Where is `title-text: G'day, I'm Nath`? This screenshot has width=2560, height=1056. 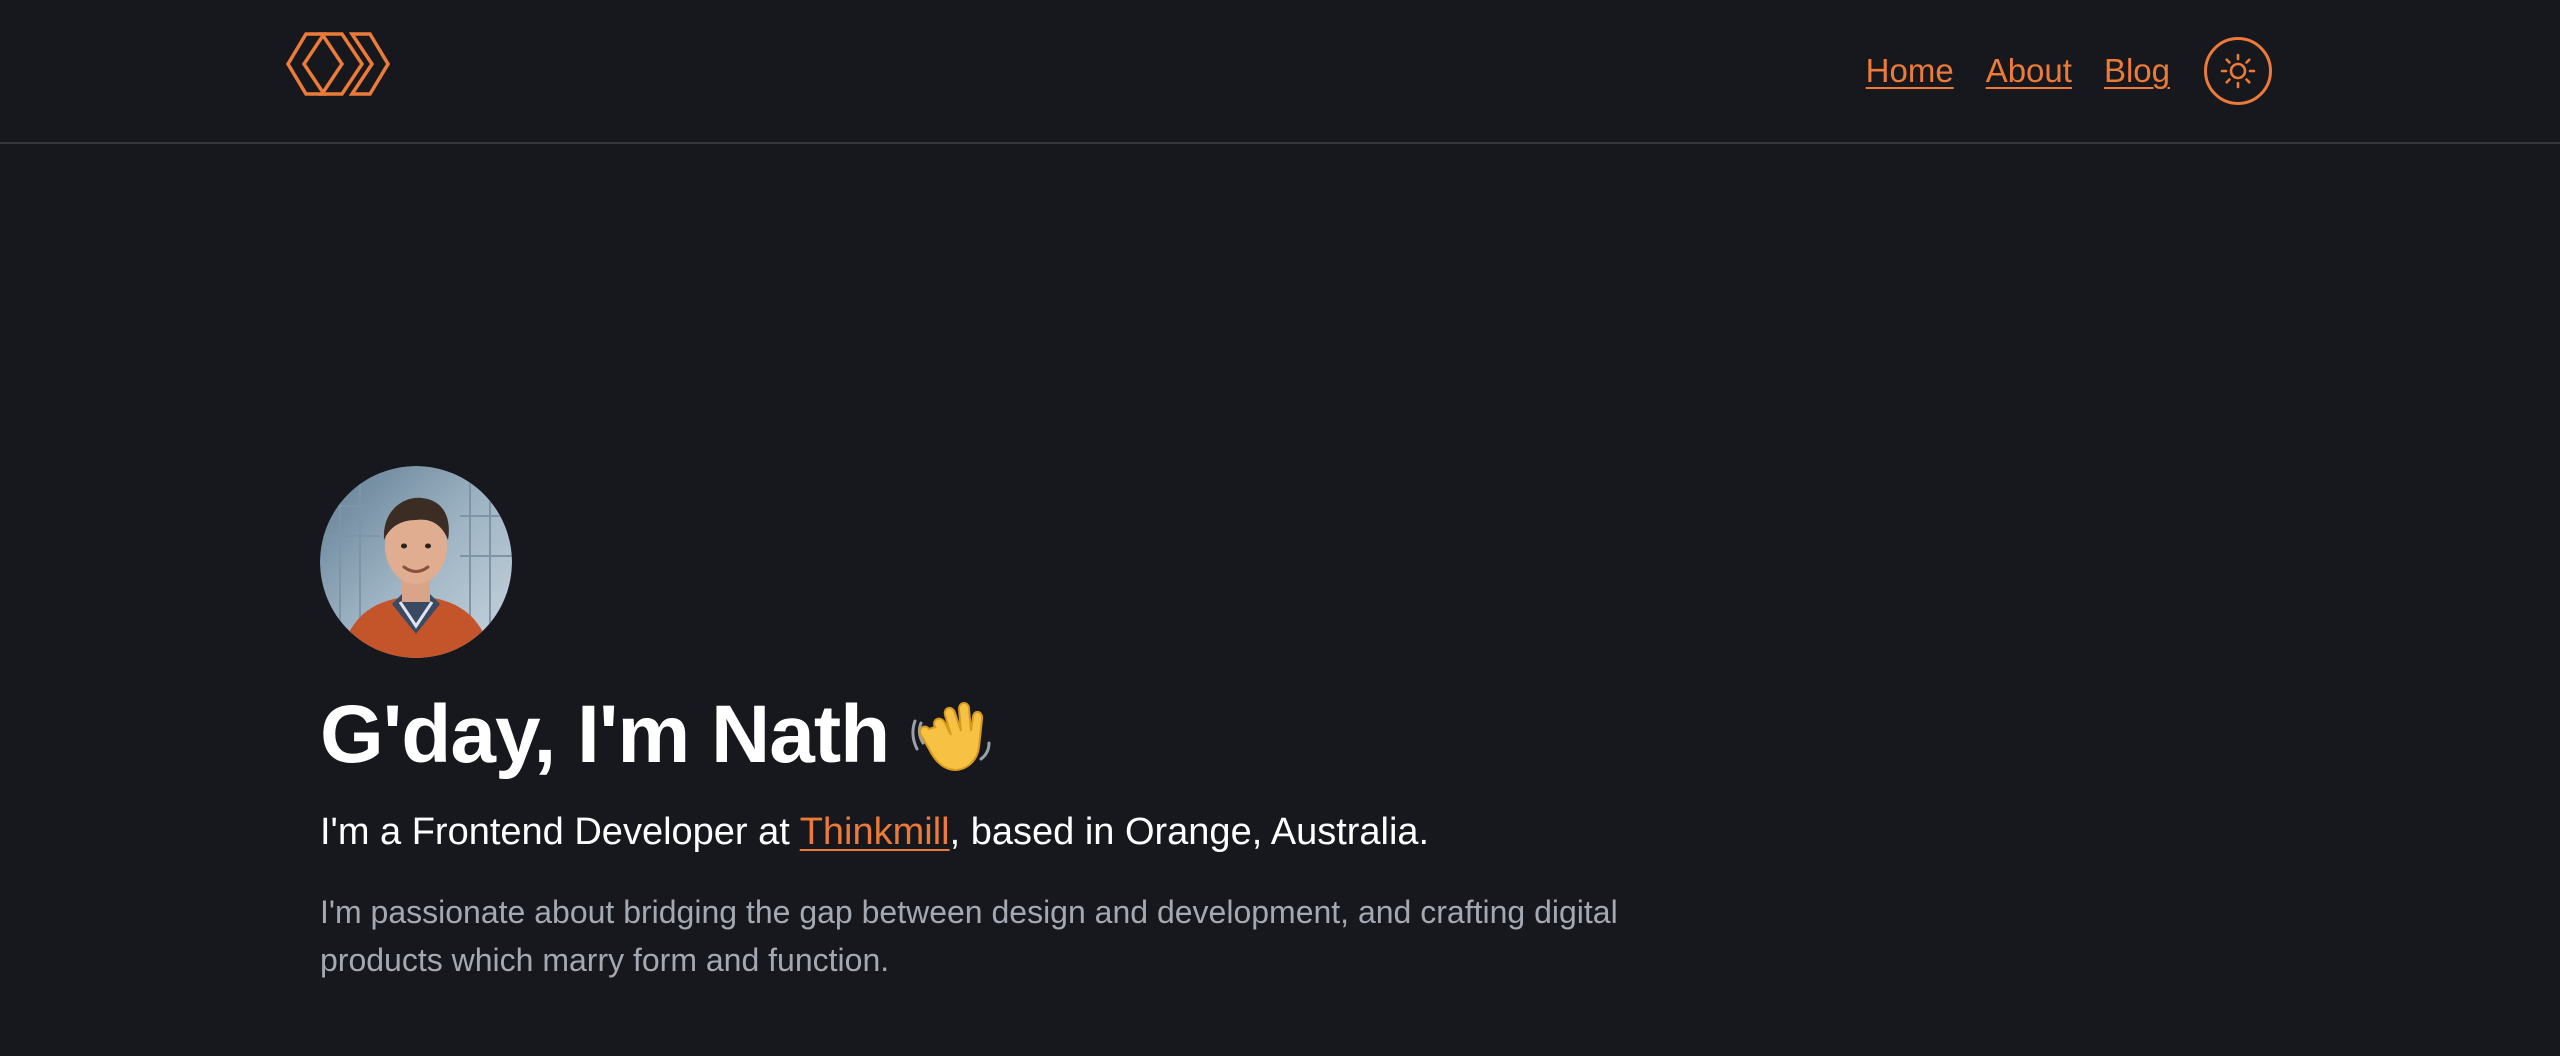
title-text: G'day, I'm Nath is located at coordinates (605, 734).